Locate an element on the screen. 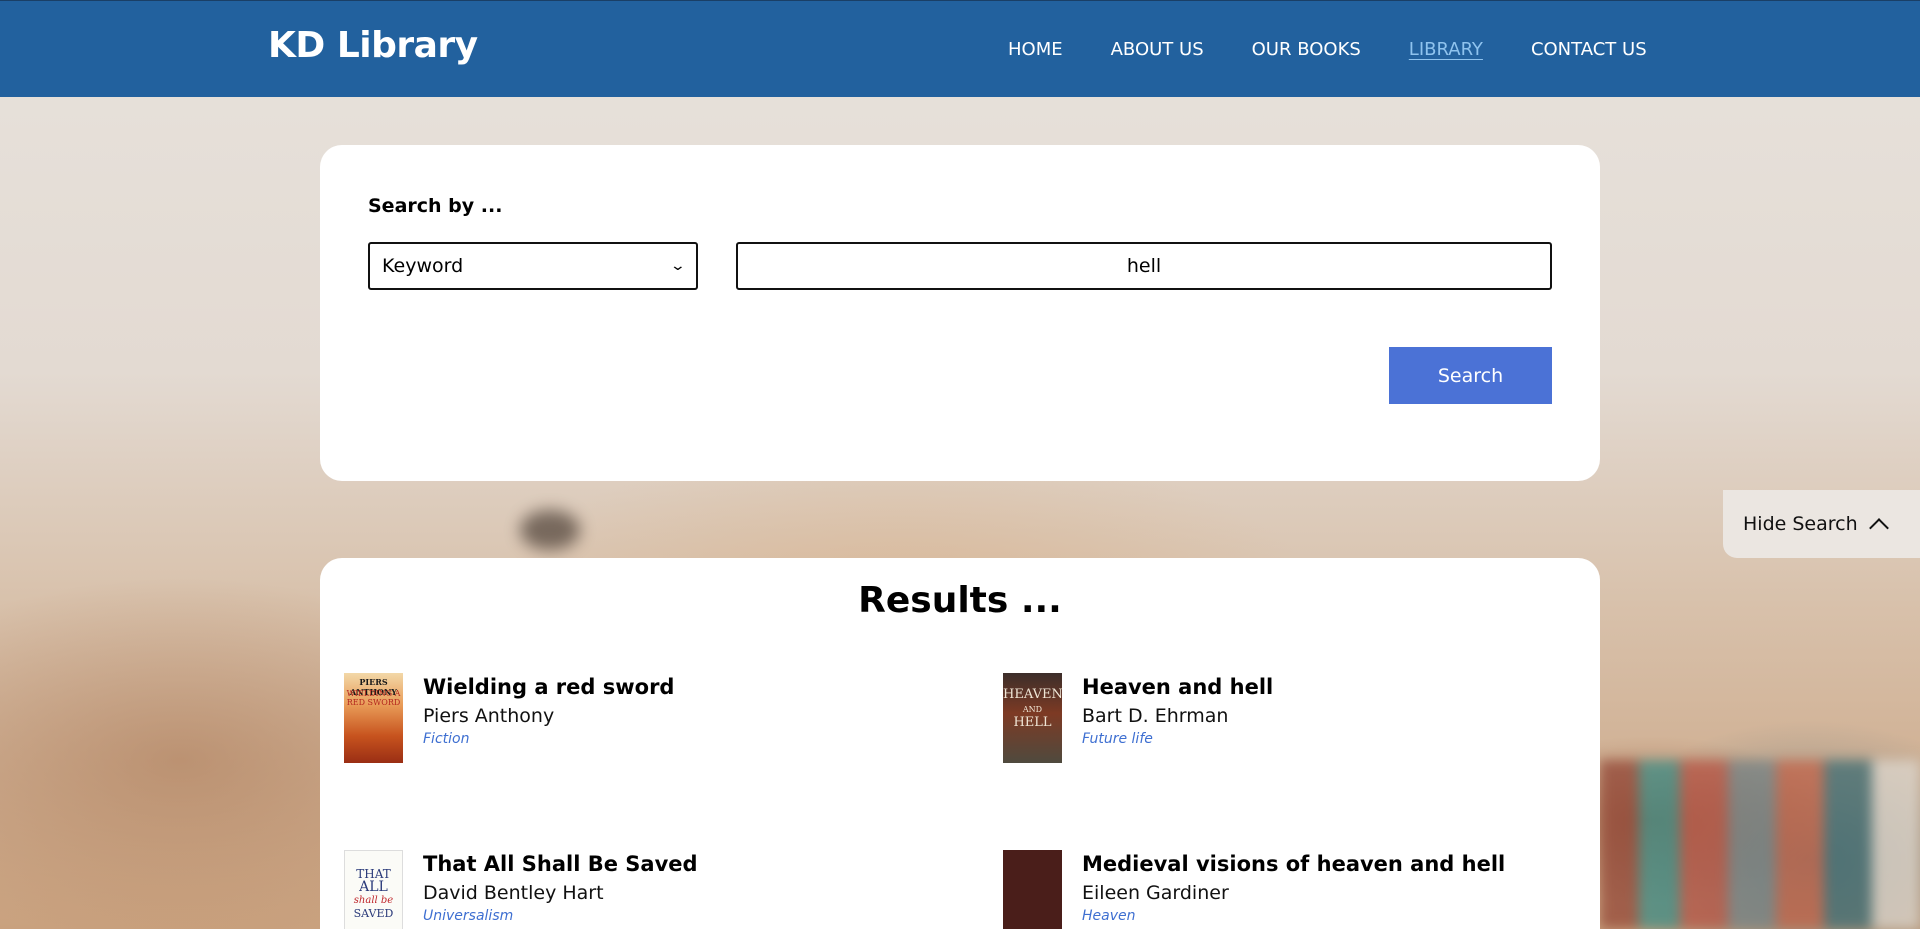 The image size is (1920, 929). book-cover: PIERS ANTHONY WIELDING A RED SWORD is located at coordinates (373, 718).